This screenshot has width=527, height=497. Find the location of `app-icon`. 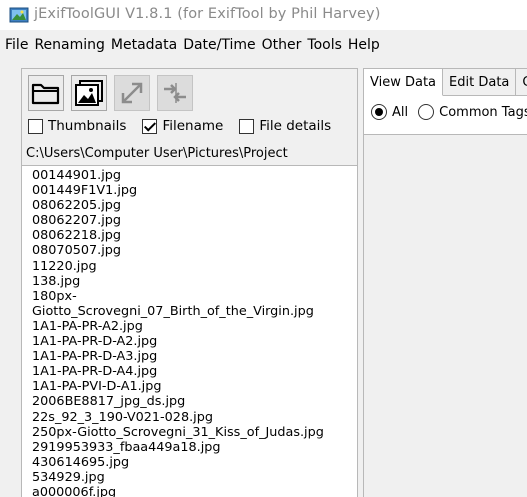

app-icon is located at coordinates (19, 15).